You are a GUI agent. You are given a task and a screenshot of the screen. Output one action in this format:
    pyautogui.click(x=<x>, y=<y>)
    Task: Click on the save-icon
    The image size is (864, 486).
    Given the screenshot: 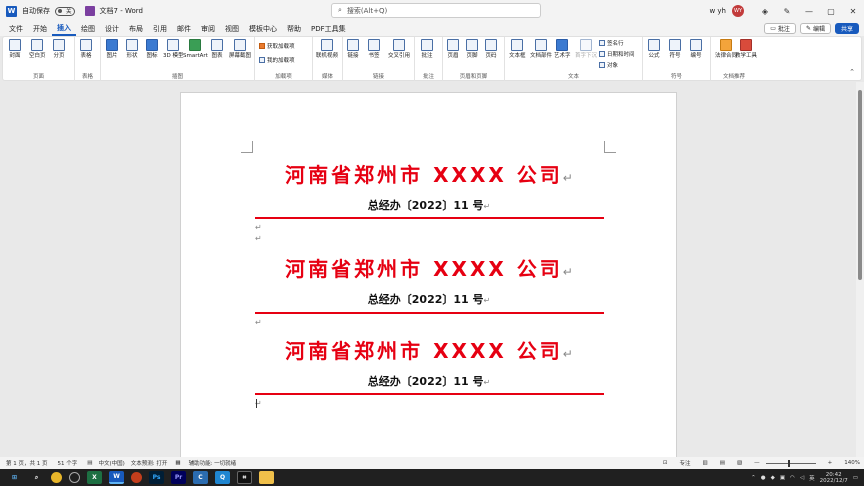 What is the action you would take?
    pyautogui.click(x=89, y=11)
    